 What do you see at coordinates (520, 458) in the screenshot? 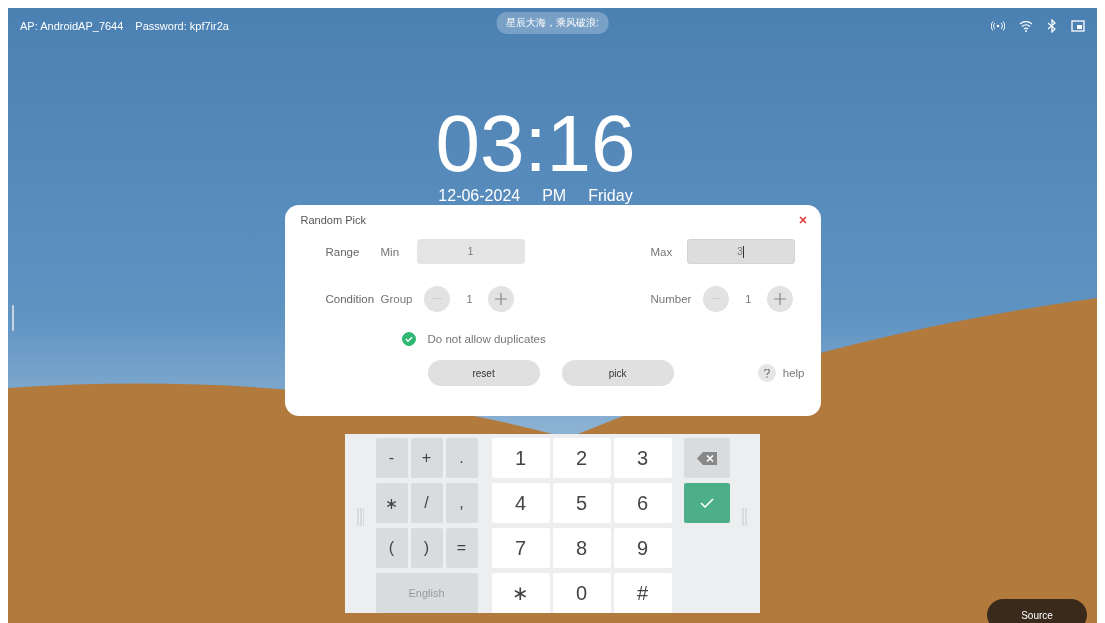
I see `digit-key: 1` at bounding box center [520, 458].